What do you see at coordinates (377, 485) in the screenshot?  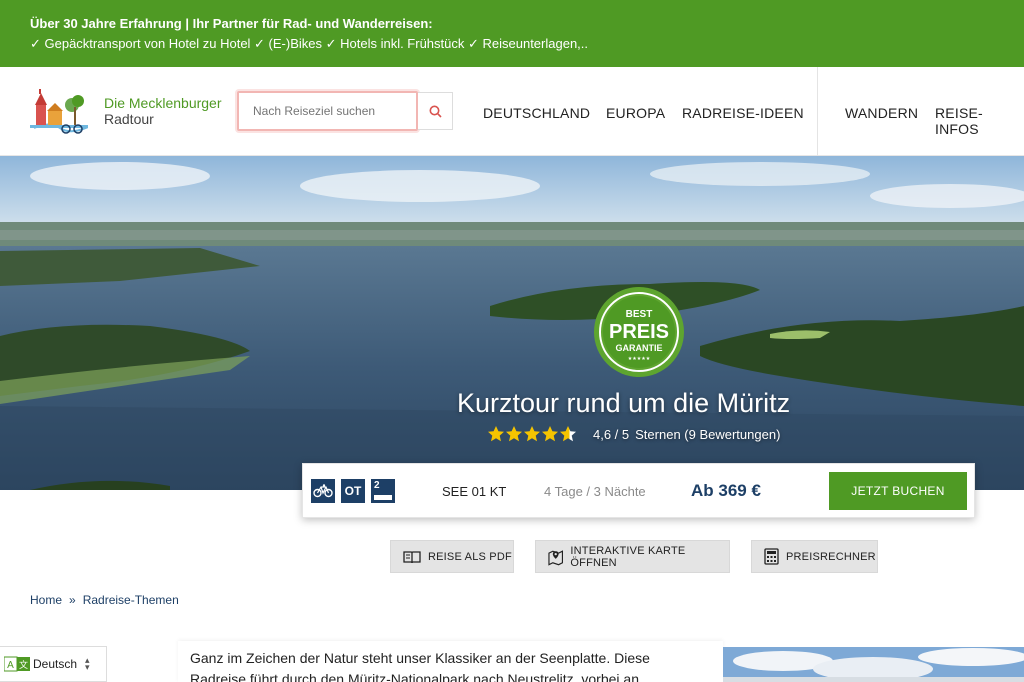 I see `difficulty-level: 2` at bounding box center [377, 485].